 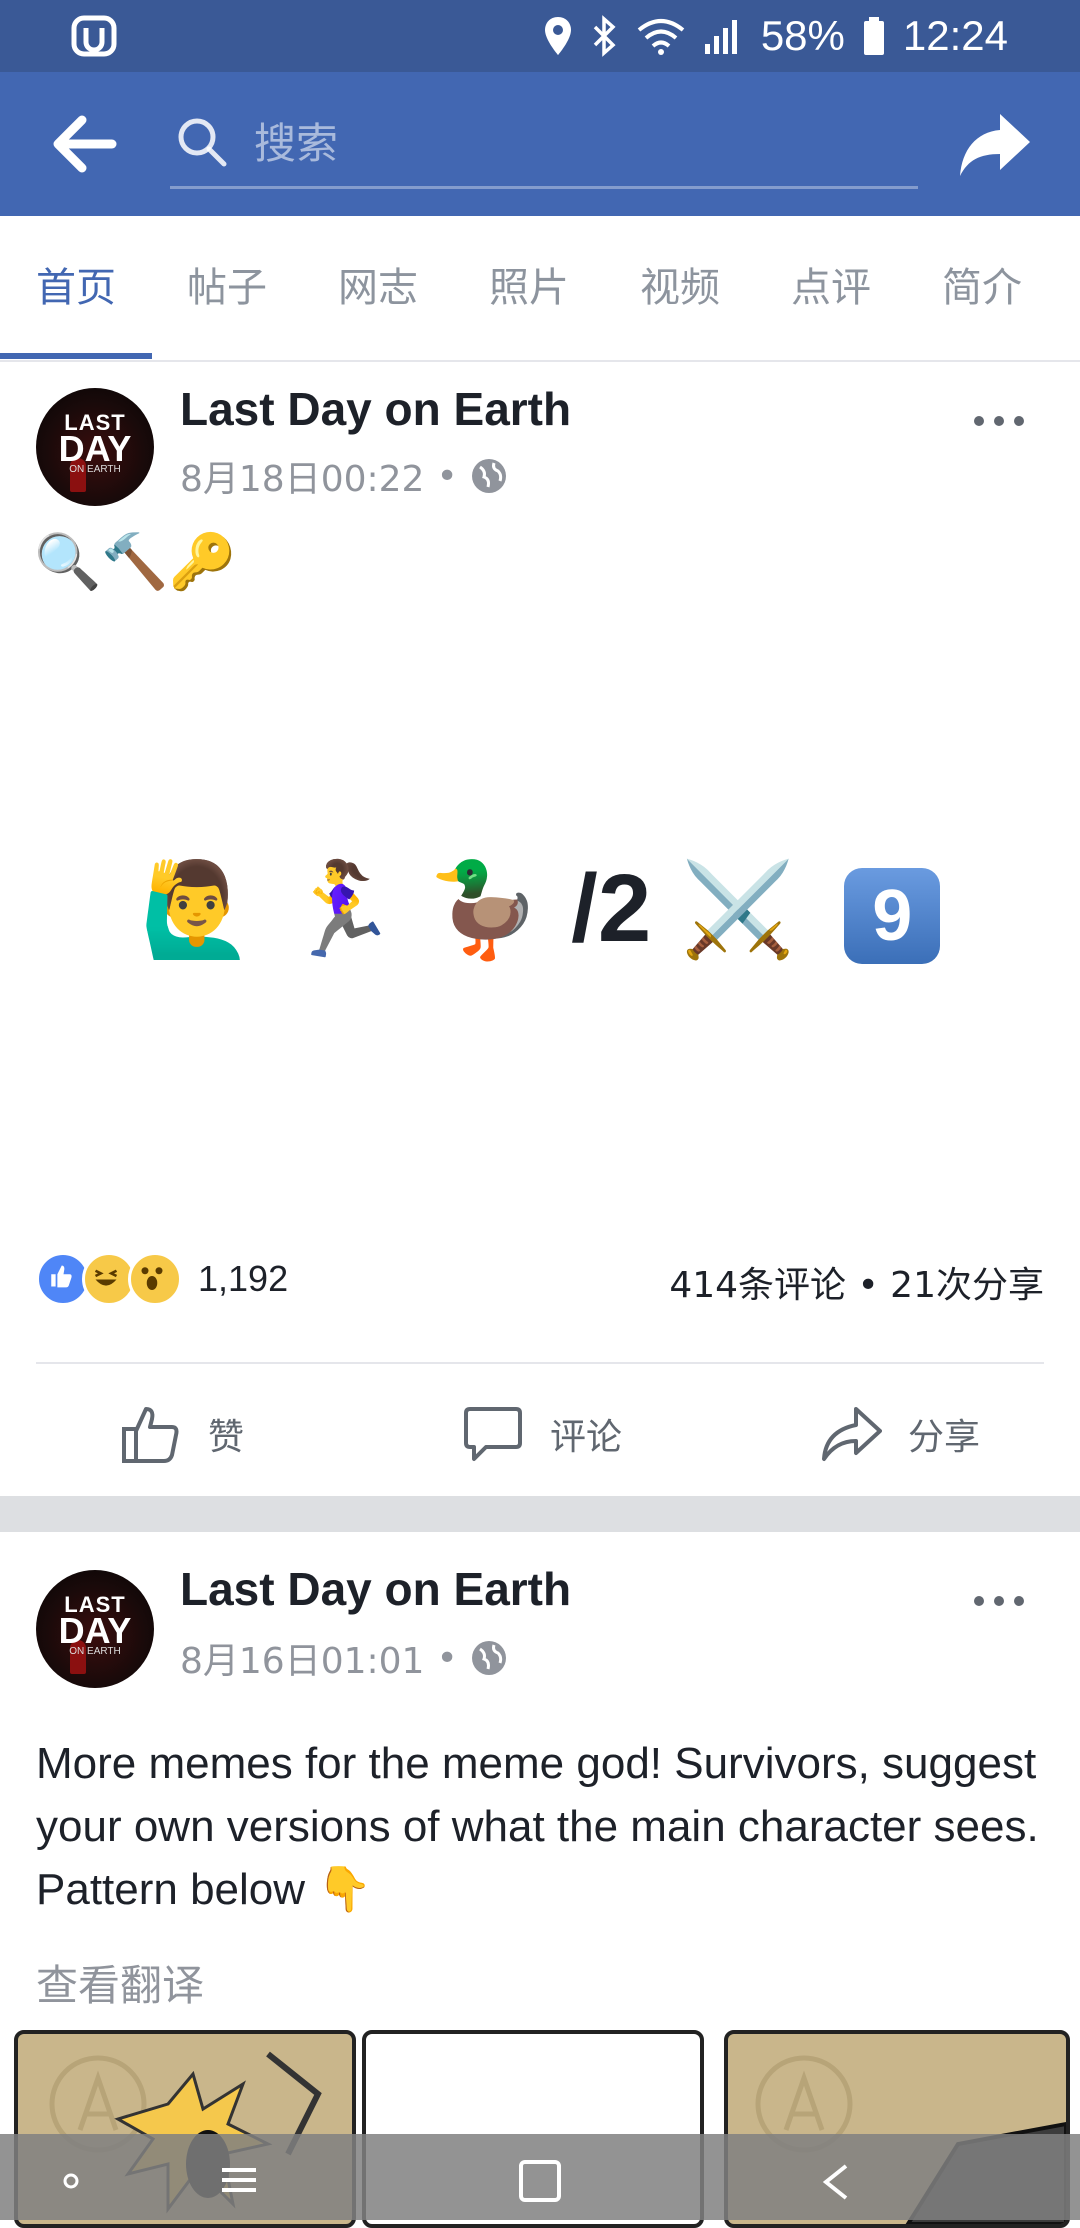 I want to click on post-meta: 8月16日01:01 •, so click(x=344, y=1658).